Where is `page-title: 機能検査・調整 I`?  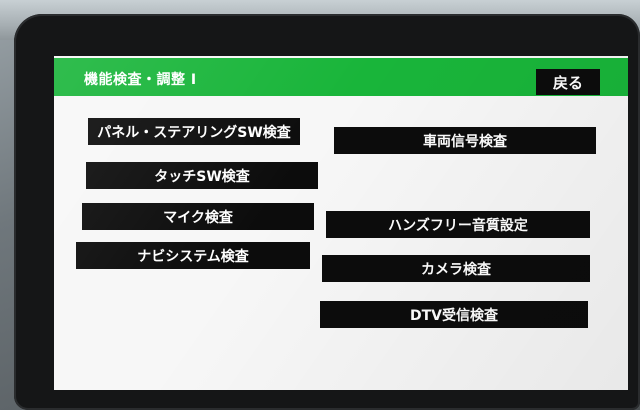
page-title: 機能検査・調整 I is located at coordinates (140, 80).